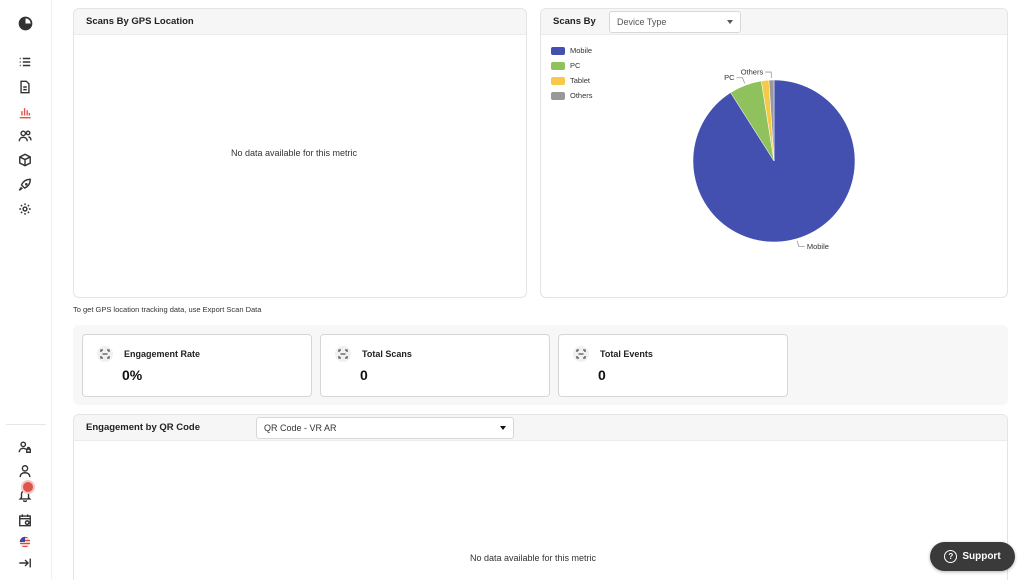 Image resolution: width=1024 pixels, height=580 pixels. What do you see at coordinates (162, 354) in the screenshot?
I see `metric-label: Engagement Rate` at bounding box center [162, 354].